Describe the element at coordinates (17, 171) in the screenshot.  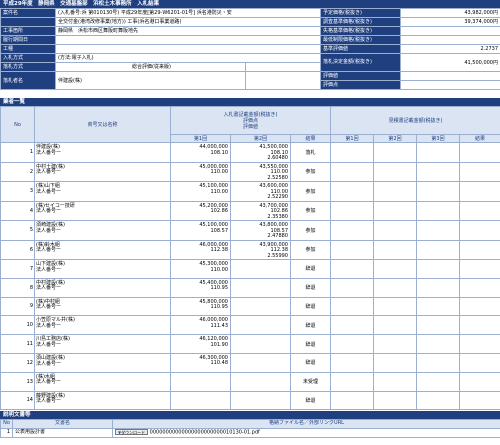
I see `bidder-no: 2` at that location.